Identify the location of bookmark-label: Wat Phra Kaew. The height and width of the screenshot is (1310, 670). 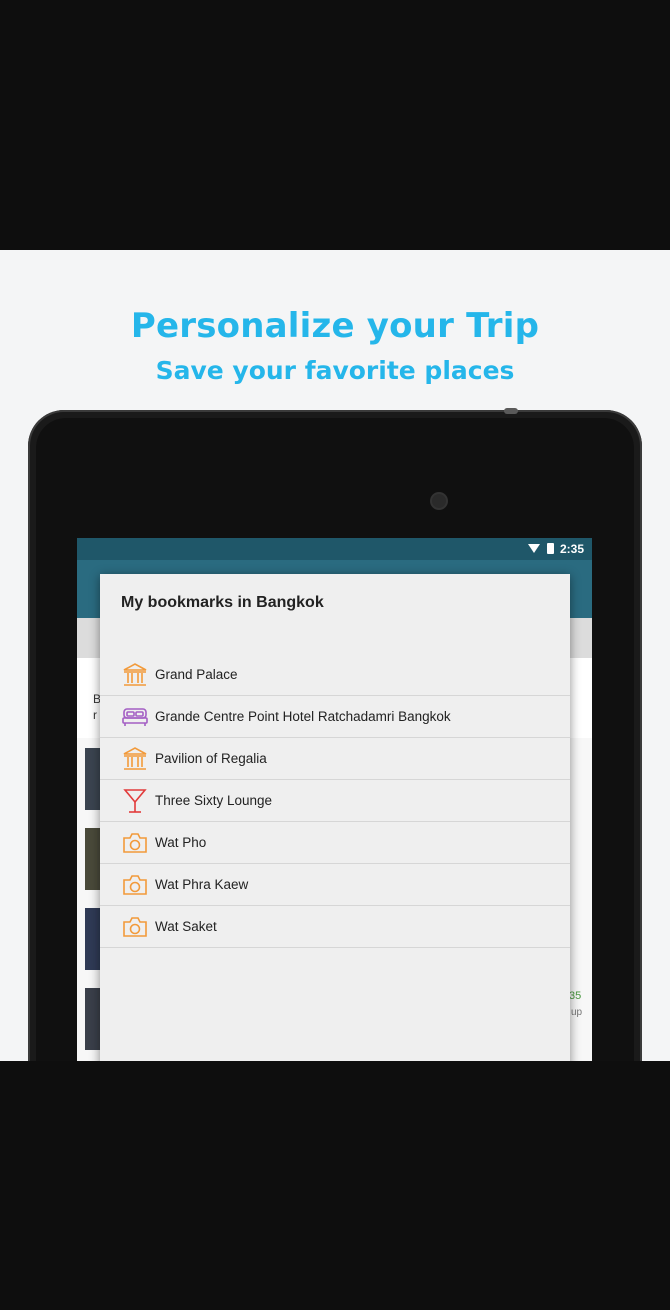
(202, 884).